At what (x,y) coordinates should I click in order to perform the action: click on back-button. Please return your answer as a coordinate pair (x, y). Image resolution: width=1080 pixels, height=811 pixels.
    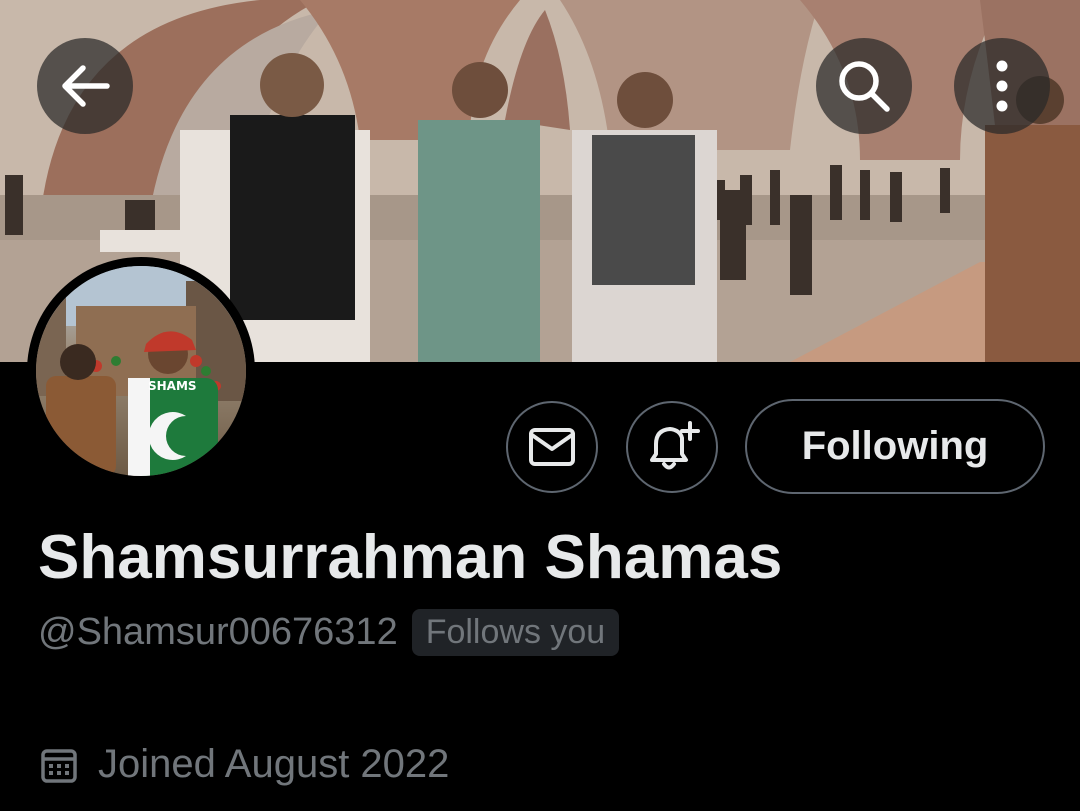
    Looking at the image, I should click on (85, 86).